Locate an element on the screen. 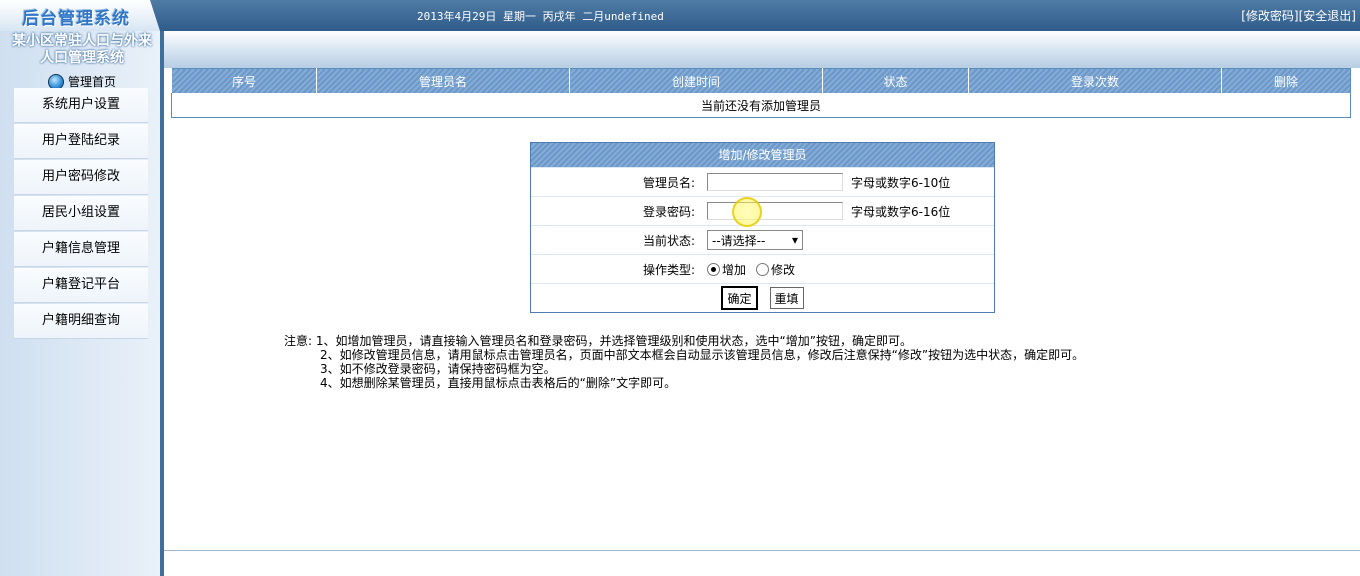 Image resolution: width=1360 pixels, height=576 pixels. op-modify-label: 修改 is located at coordinates (783, 269).